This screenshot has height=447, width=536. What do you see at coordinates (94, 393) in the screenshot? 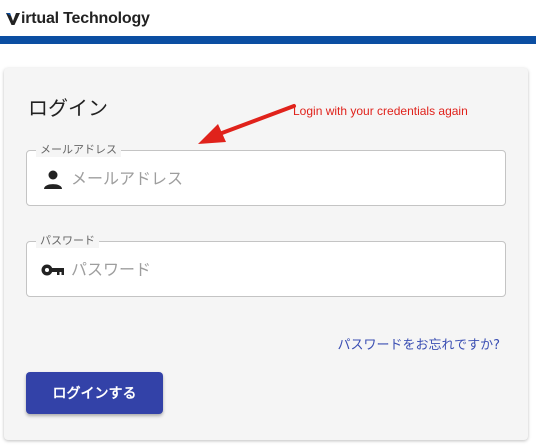
I see `login-button: ログインする` at bounding box center [94, 393].